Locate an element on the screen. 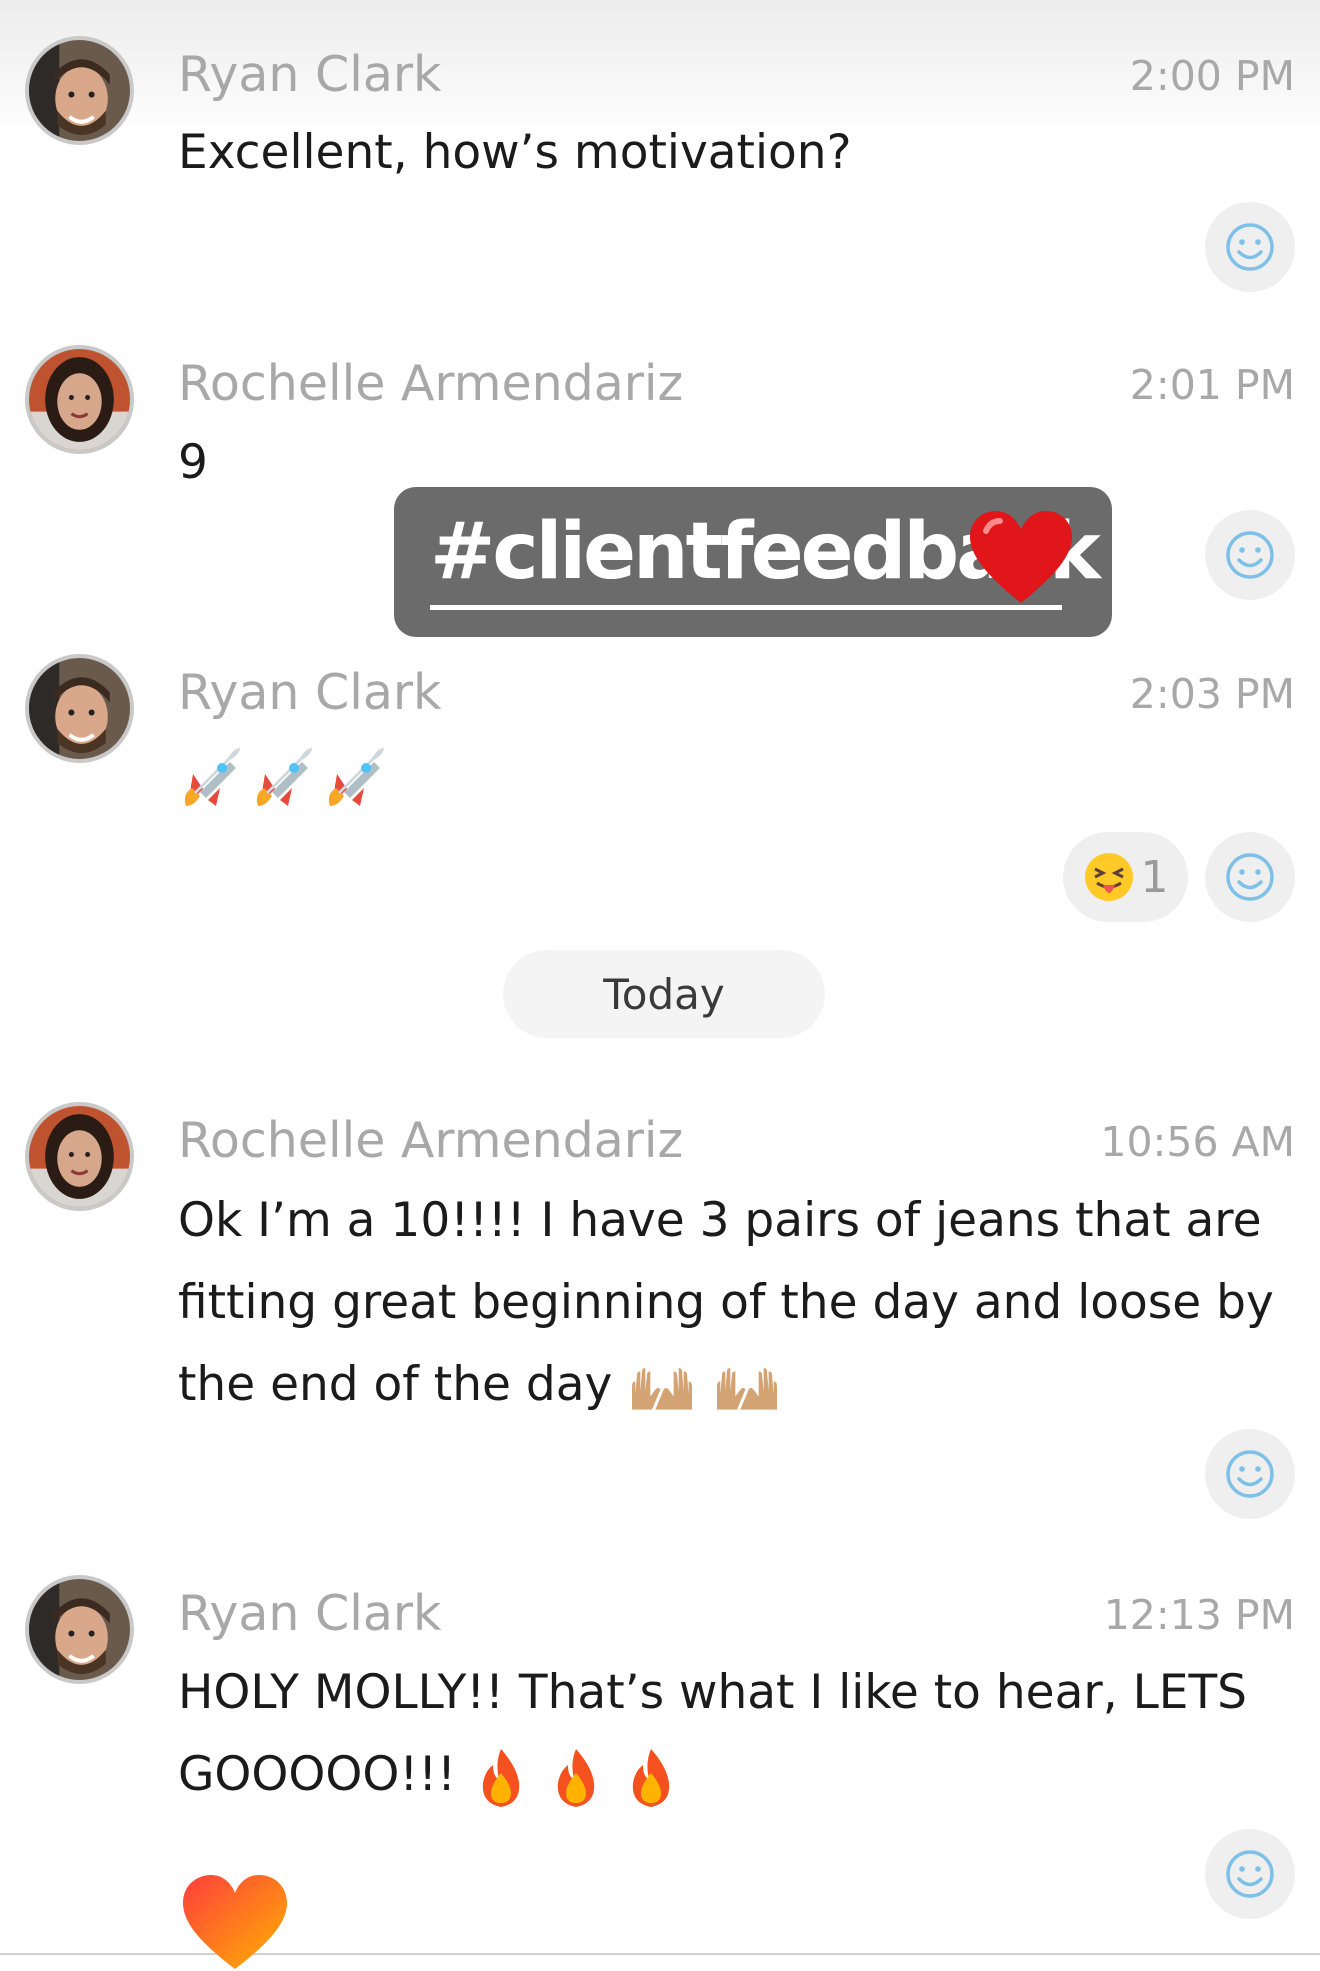 The image size is (1320, 1971). message-text: Excellent, how’s motivation? is located at coordinates (515, 152).